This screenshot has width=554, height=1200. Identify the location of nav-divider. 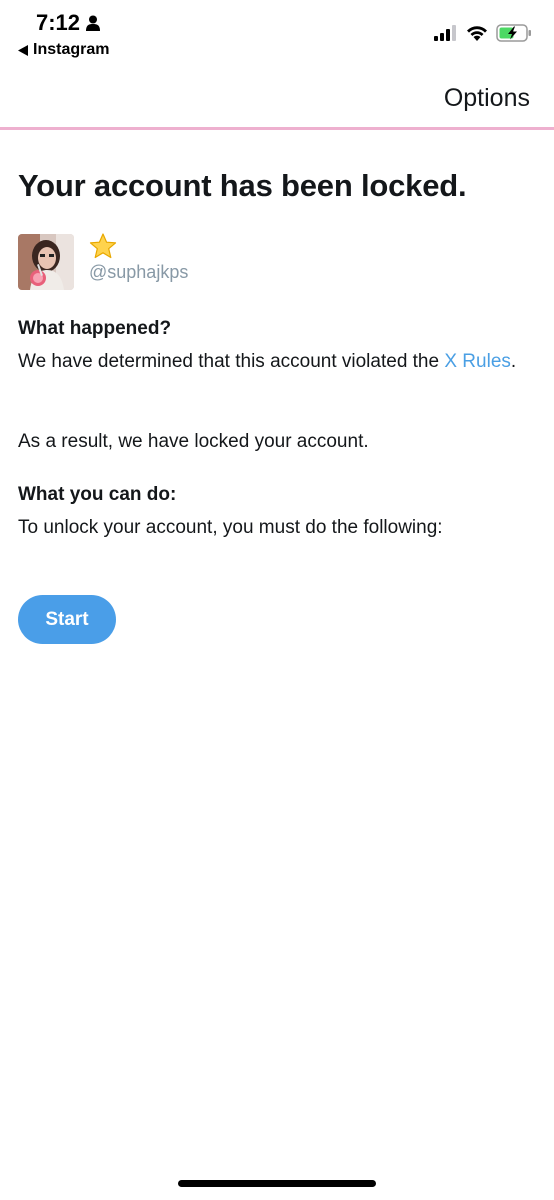
(277, 128).